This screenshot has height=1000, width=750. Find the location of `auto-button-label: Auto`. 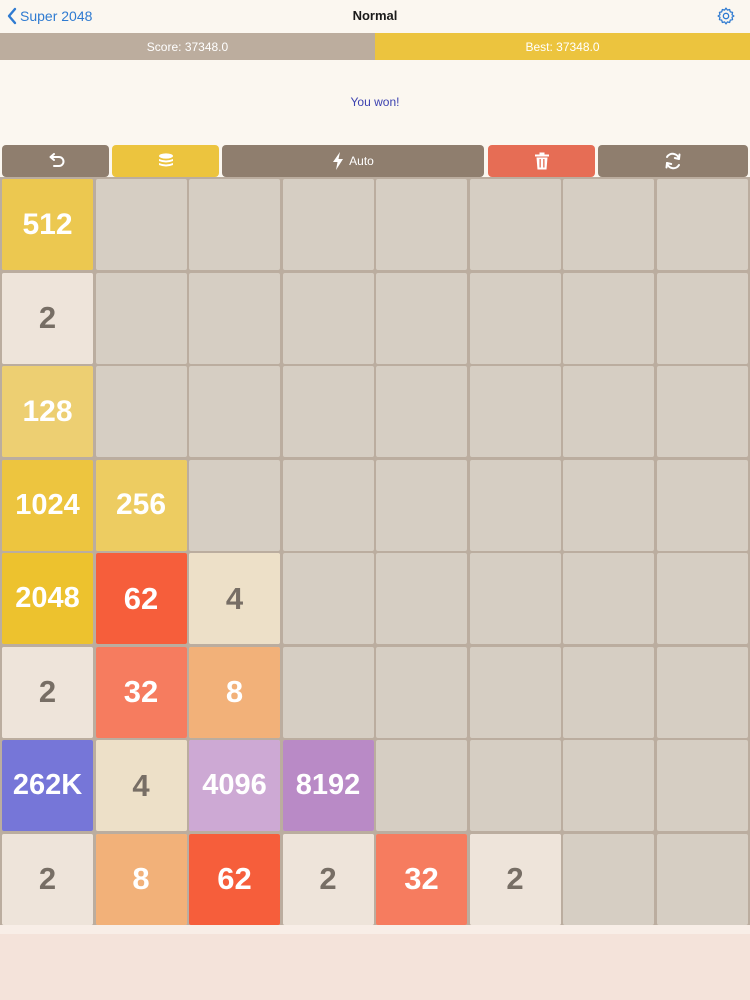

auto-button-label: Auto is located at coordinates (361, 161).